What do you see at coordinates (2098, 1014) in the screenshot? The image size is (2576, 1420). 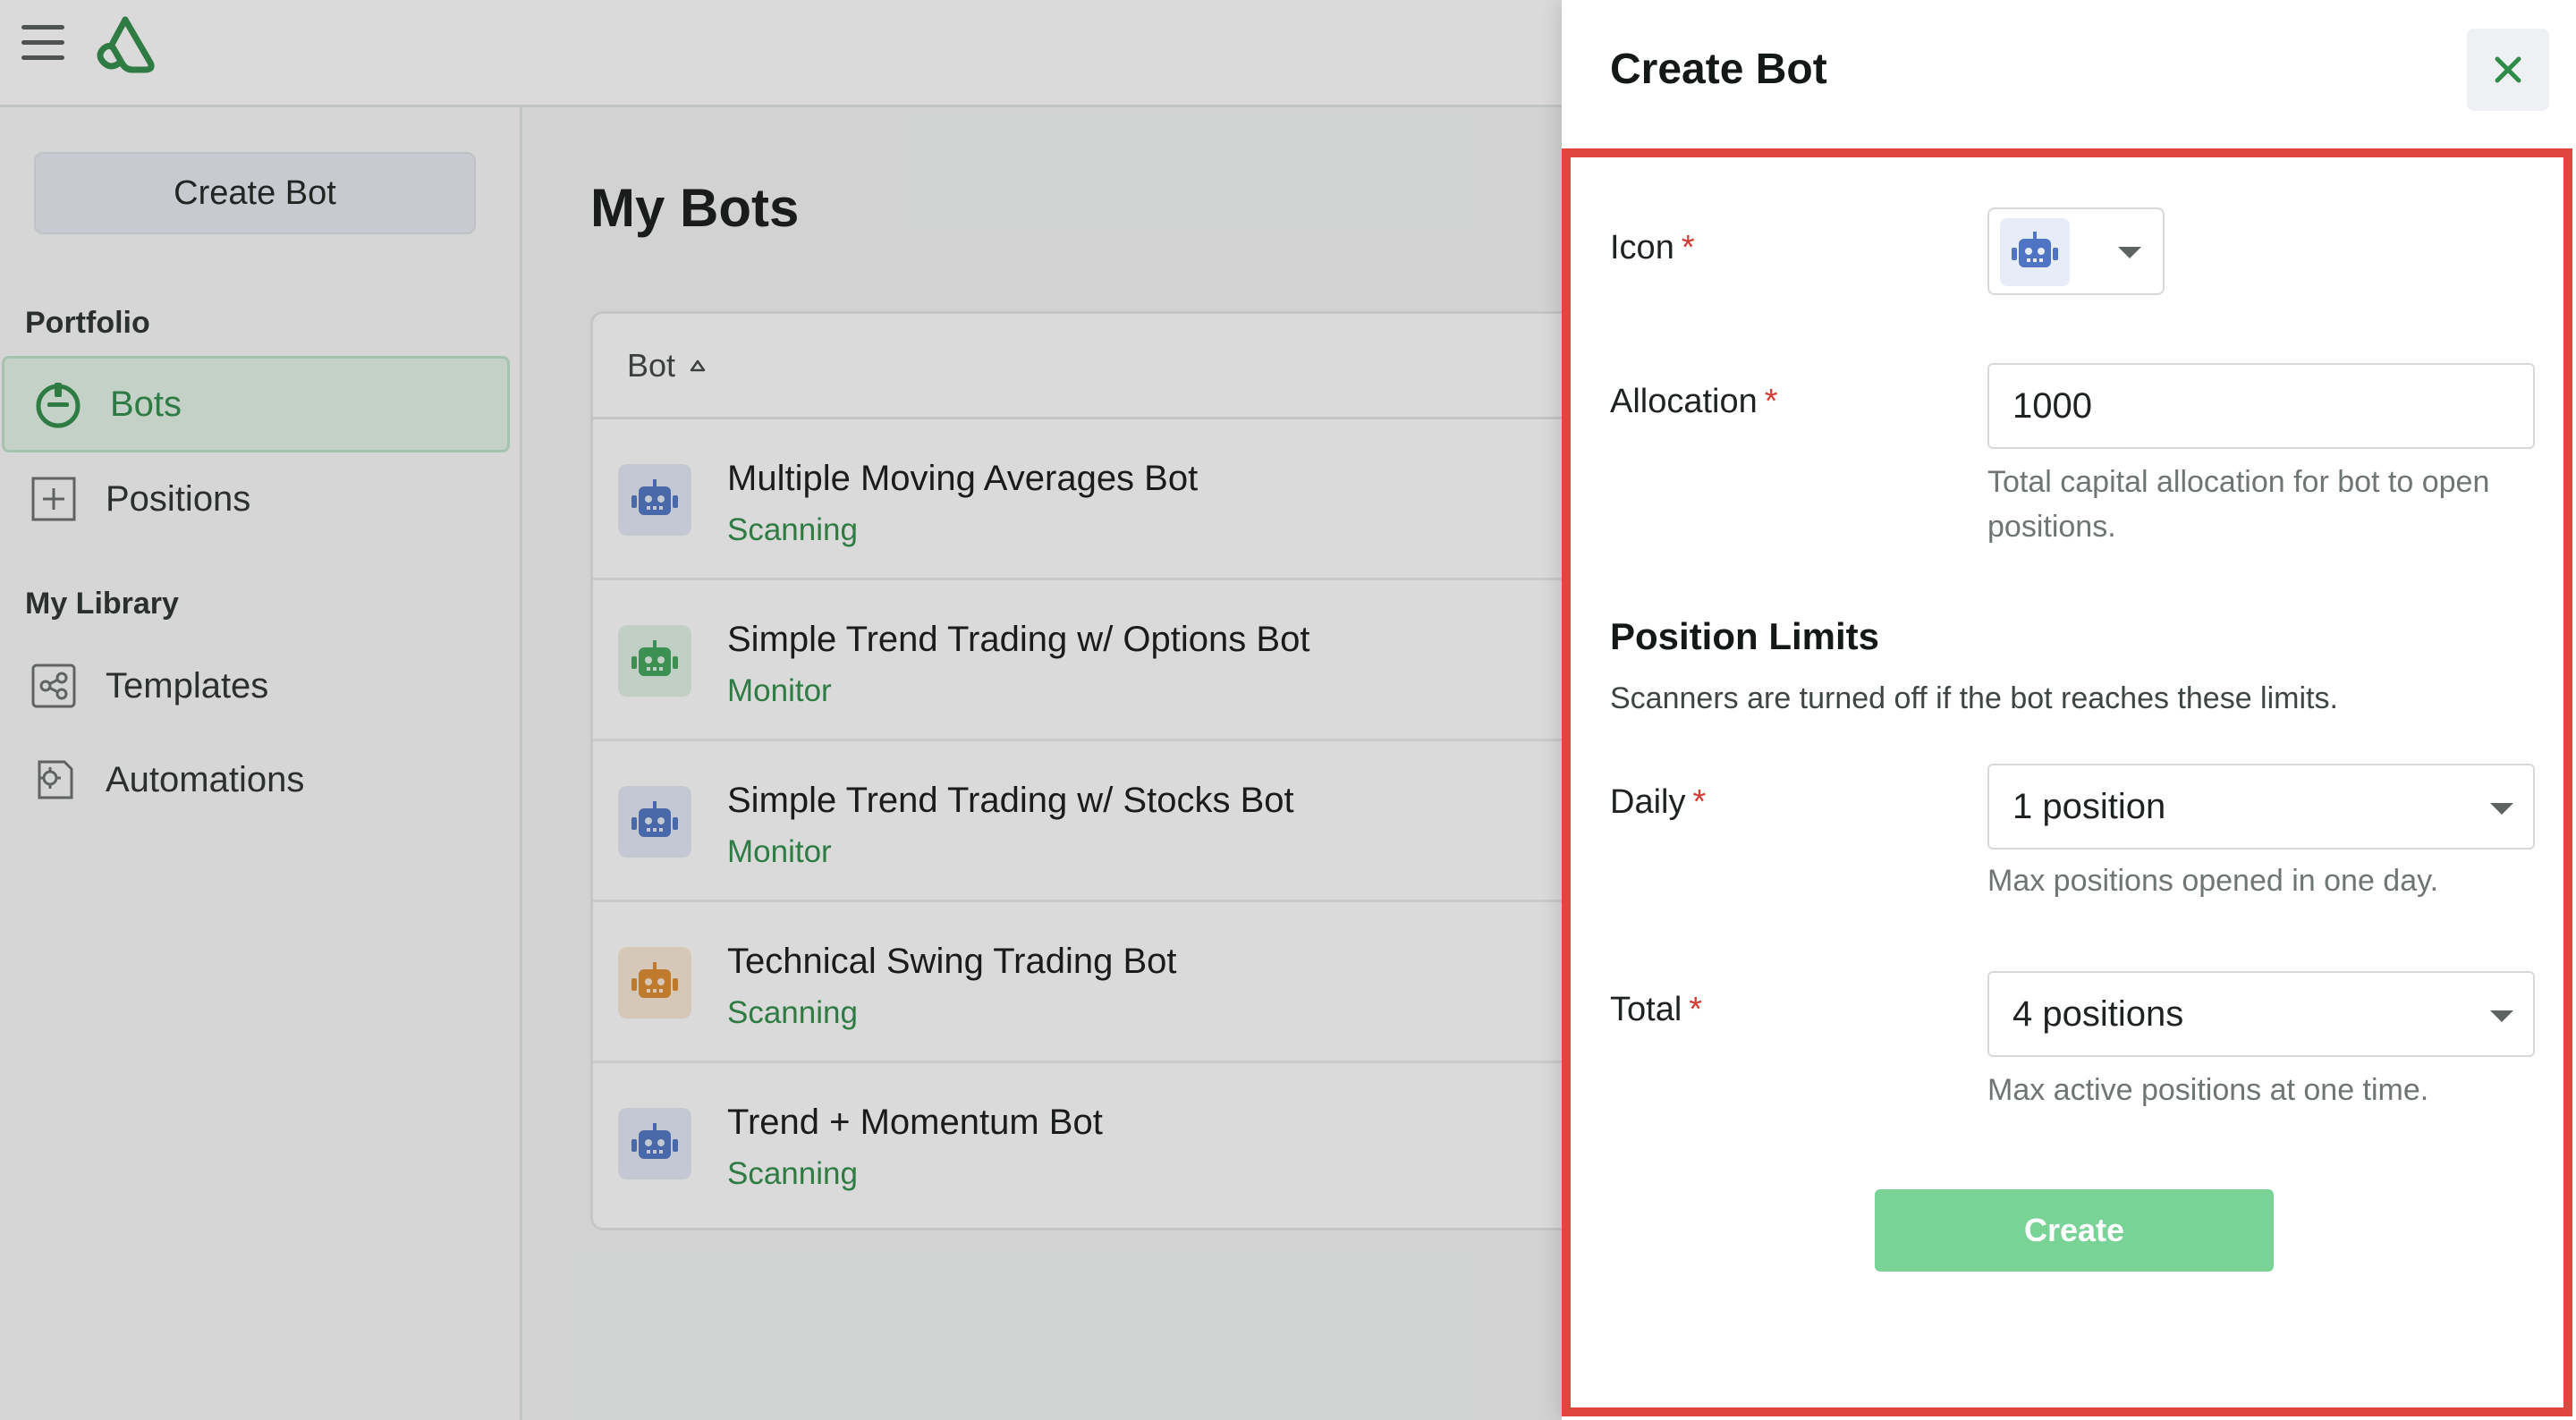 I see `total-limit-value: 4 positions` at bounding box center [2098, 1014].